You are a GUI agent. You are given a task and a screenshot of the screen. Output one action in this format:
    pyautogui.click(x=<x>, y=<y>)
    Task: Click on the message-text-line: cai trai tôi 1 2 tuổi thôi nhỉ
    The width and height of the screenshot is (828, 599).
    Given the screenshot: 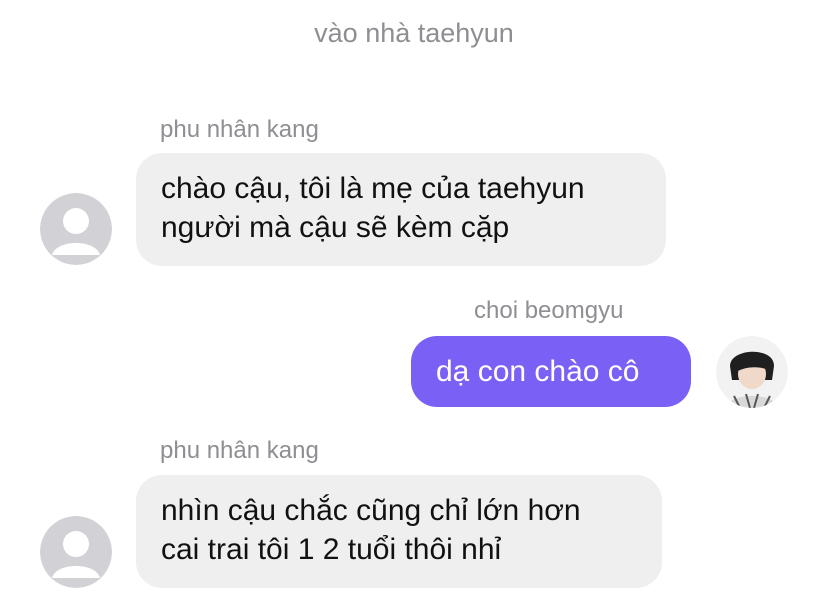 What is the action you would take?
    pyautogui.click(x=331, y=549)
    